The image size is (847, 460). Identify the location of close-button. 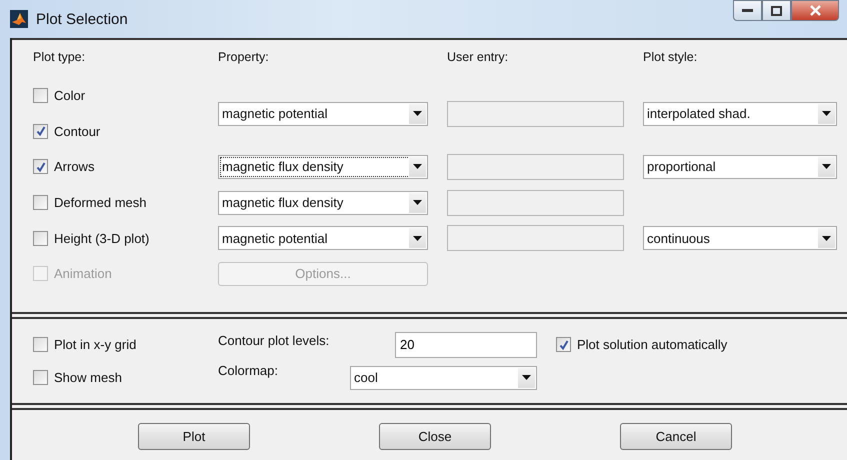
(815, 10).